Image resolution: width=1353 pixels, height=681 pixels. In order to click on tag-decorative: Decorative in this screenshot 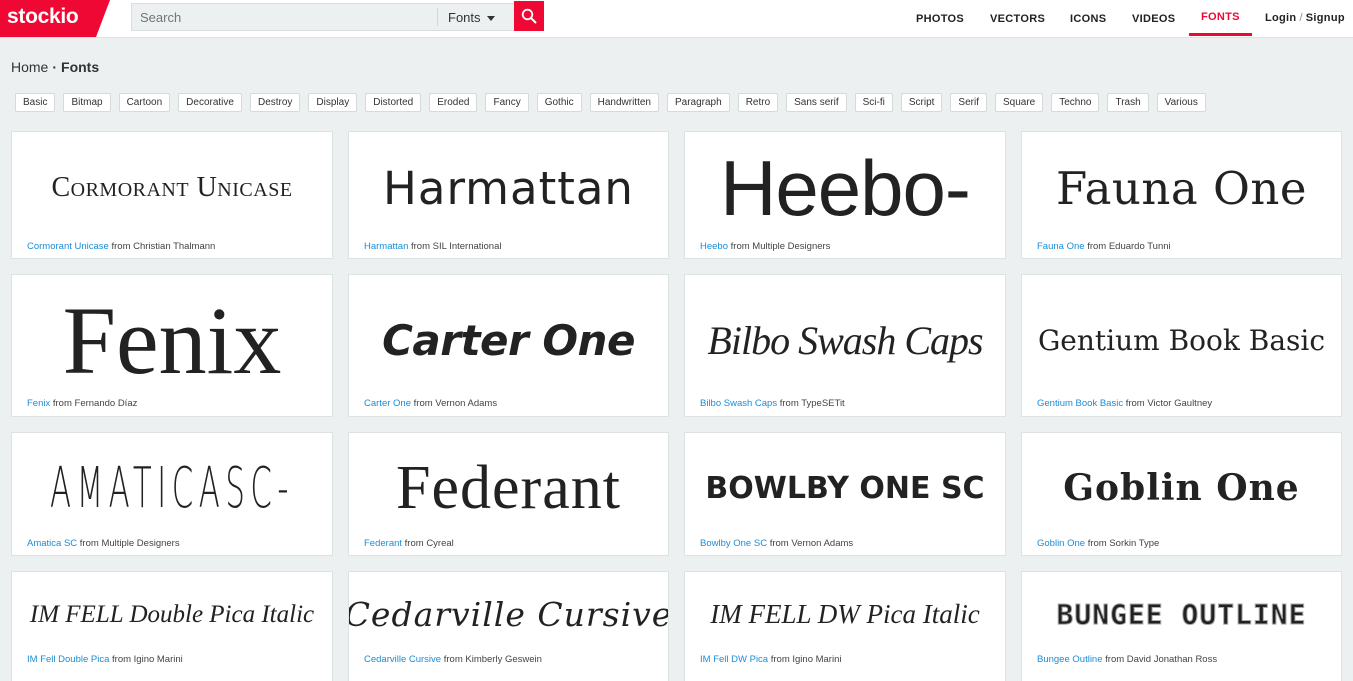, I will do `click(210, 102)`.